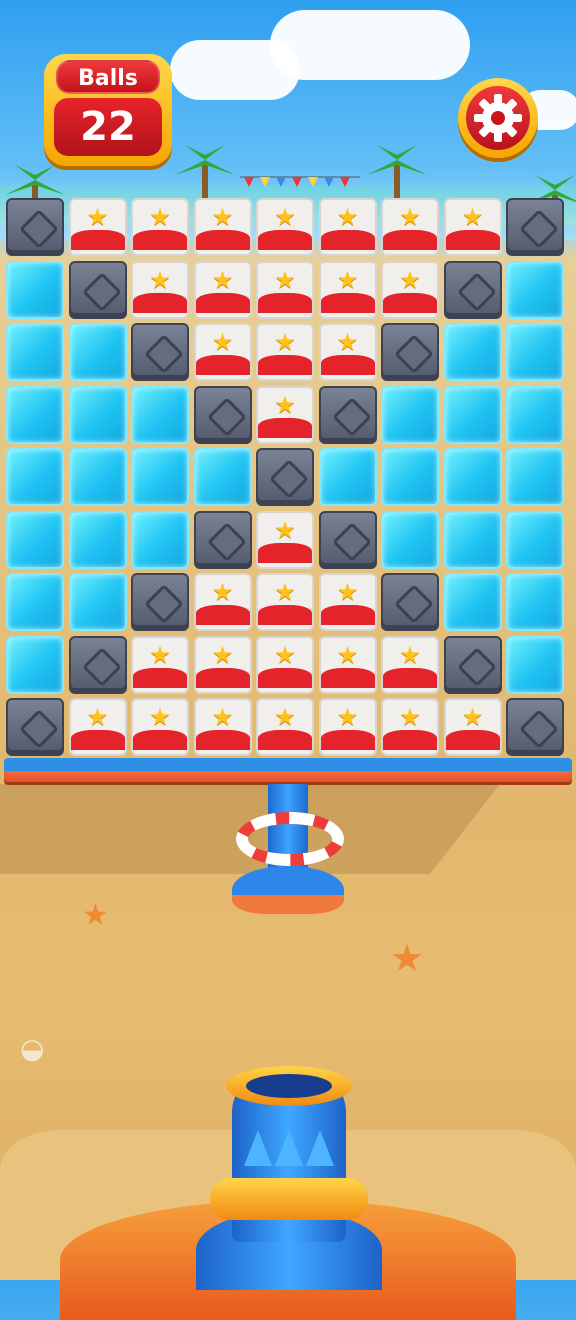  I want to click on settings-button, so click(498, 118).